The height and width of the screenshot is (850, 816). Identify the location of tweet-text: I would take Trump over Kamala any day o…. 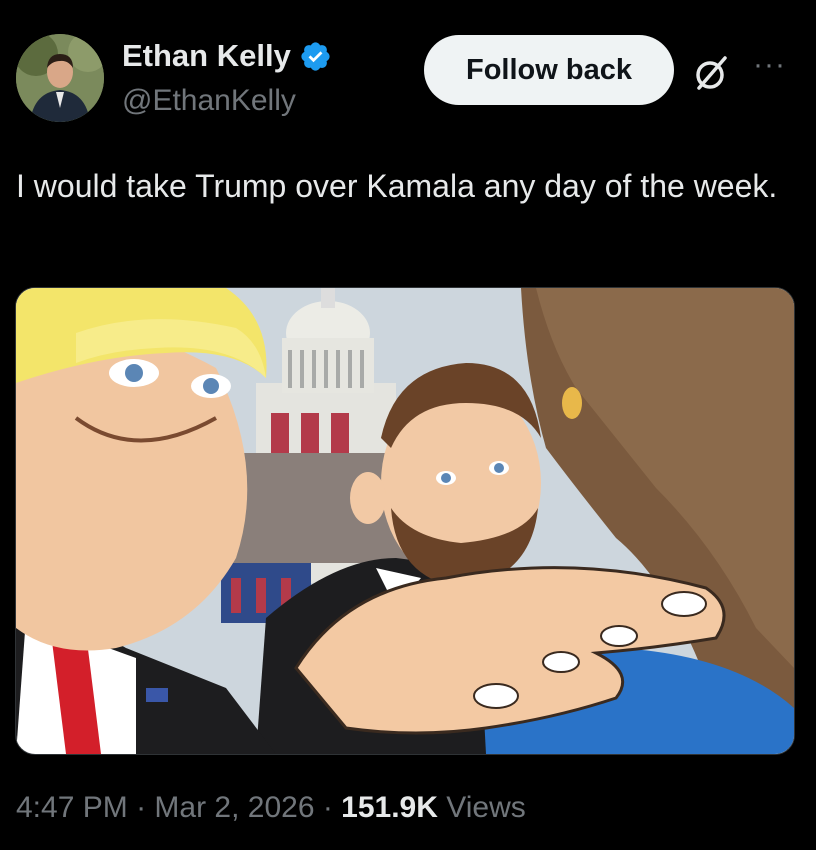
(397, 186).